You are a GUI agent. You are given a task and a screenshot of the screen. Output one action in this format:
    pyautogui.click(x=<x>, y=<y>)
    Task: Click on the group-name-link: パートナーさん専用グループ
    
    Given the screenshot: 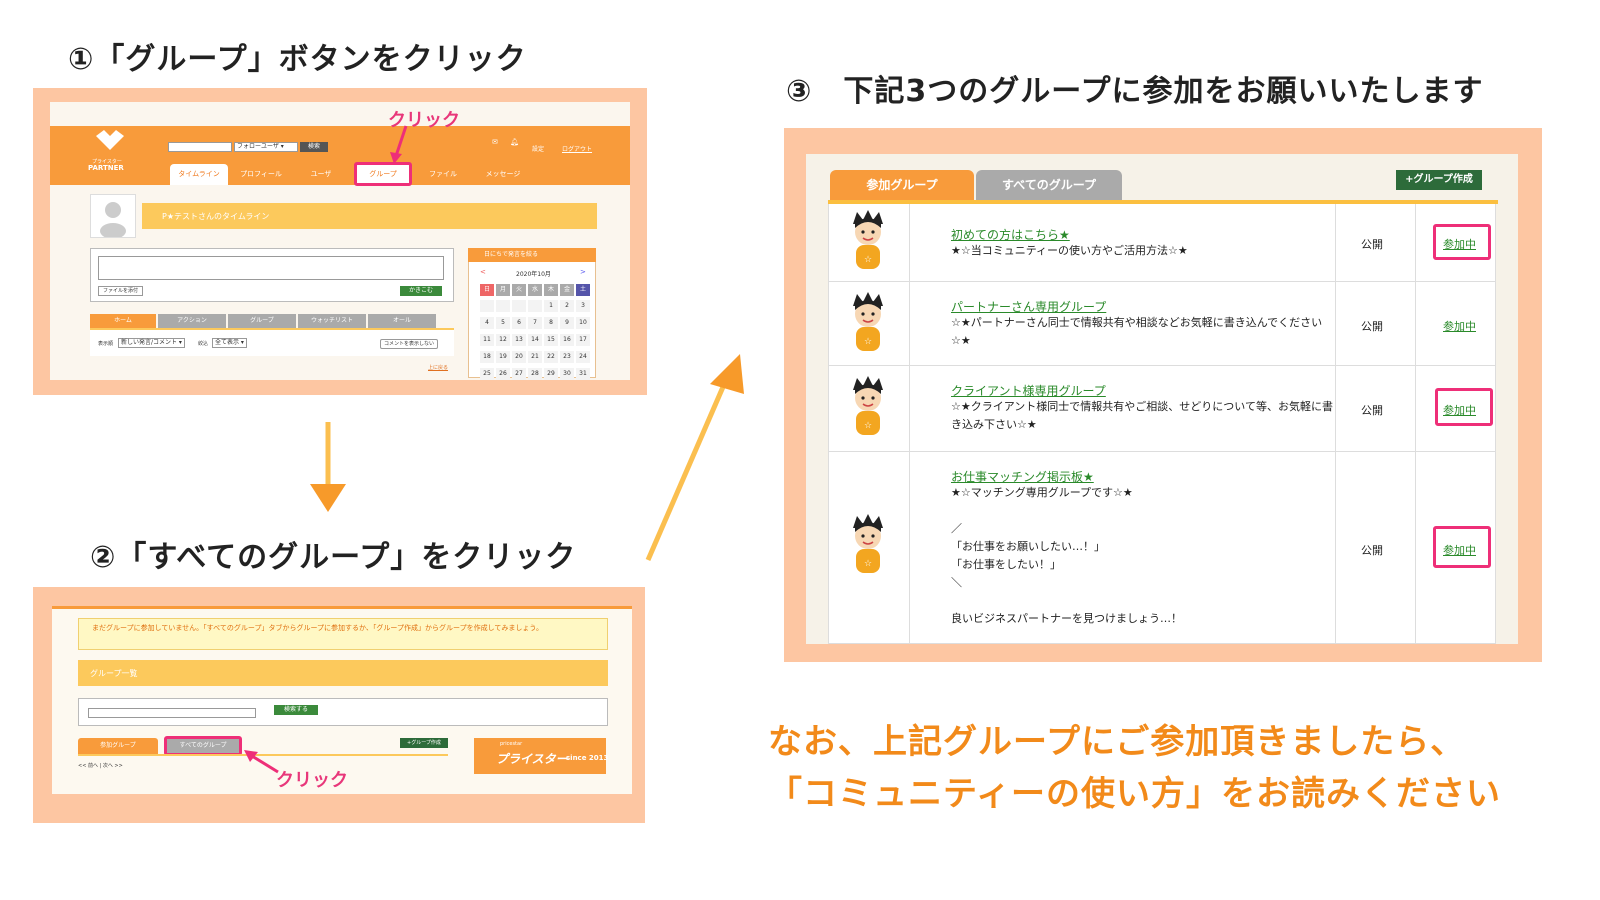 What is the action you would take?
    pyautogui.click(x=1028, y=306)
    